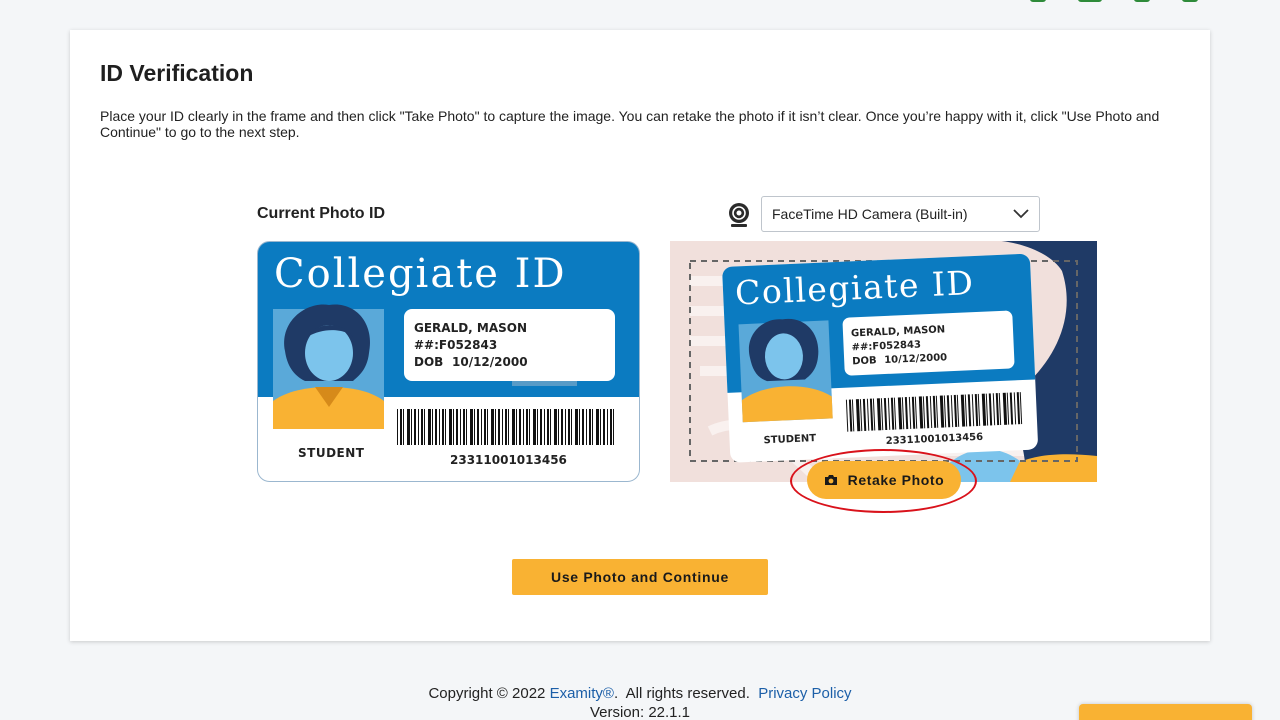  What do you see at coordinates (582, 693) in the screenshot?
I see `examity-link: Examity®` at bounding box center [582, 693].